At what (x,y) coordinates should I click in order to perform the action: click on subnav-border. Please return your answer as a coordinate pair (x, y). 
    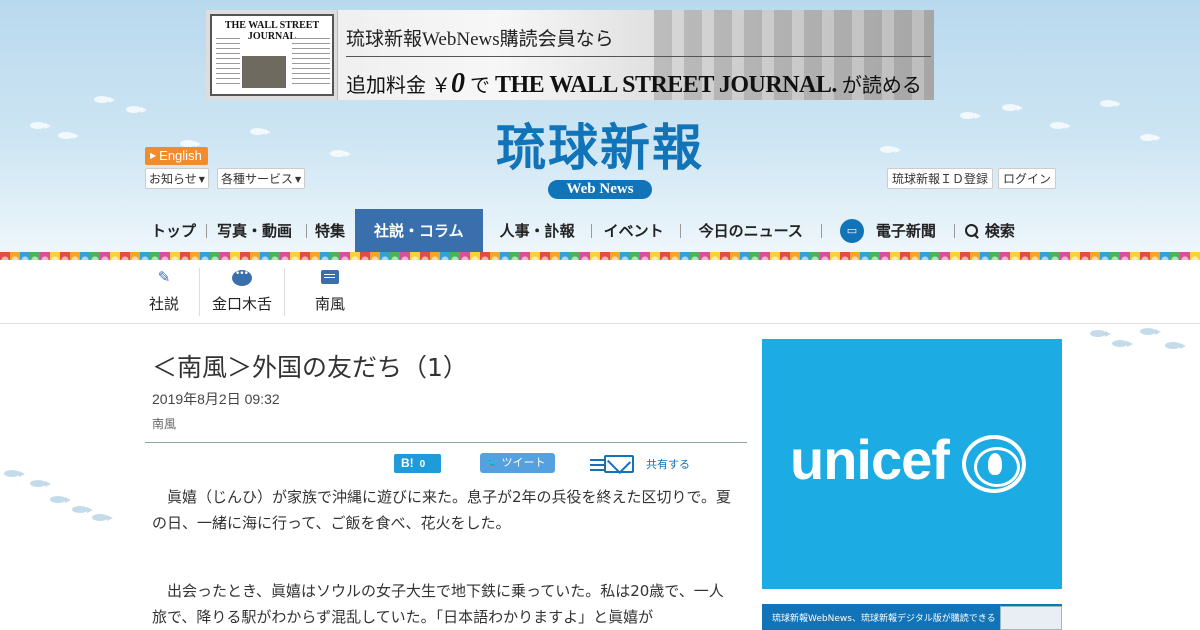
    Looking at the image, I should click on (600, 323).